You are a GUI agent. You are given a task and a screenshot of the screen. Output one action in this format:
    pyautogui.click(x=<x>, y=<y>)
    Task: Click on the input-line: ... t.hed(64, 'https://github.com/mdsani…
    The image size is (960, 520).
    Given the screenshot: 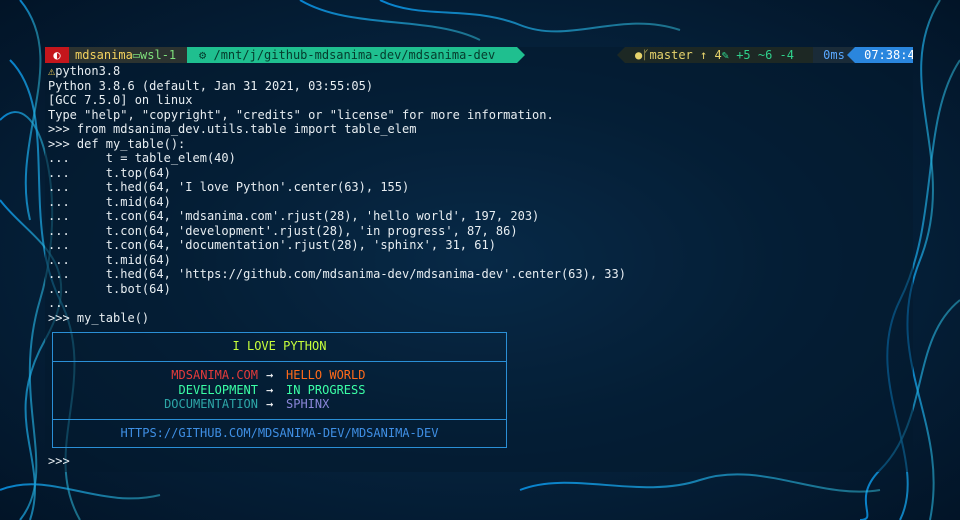 What is the action you would take?
    pyautogui.click(x=337, y=274)
    